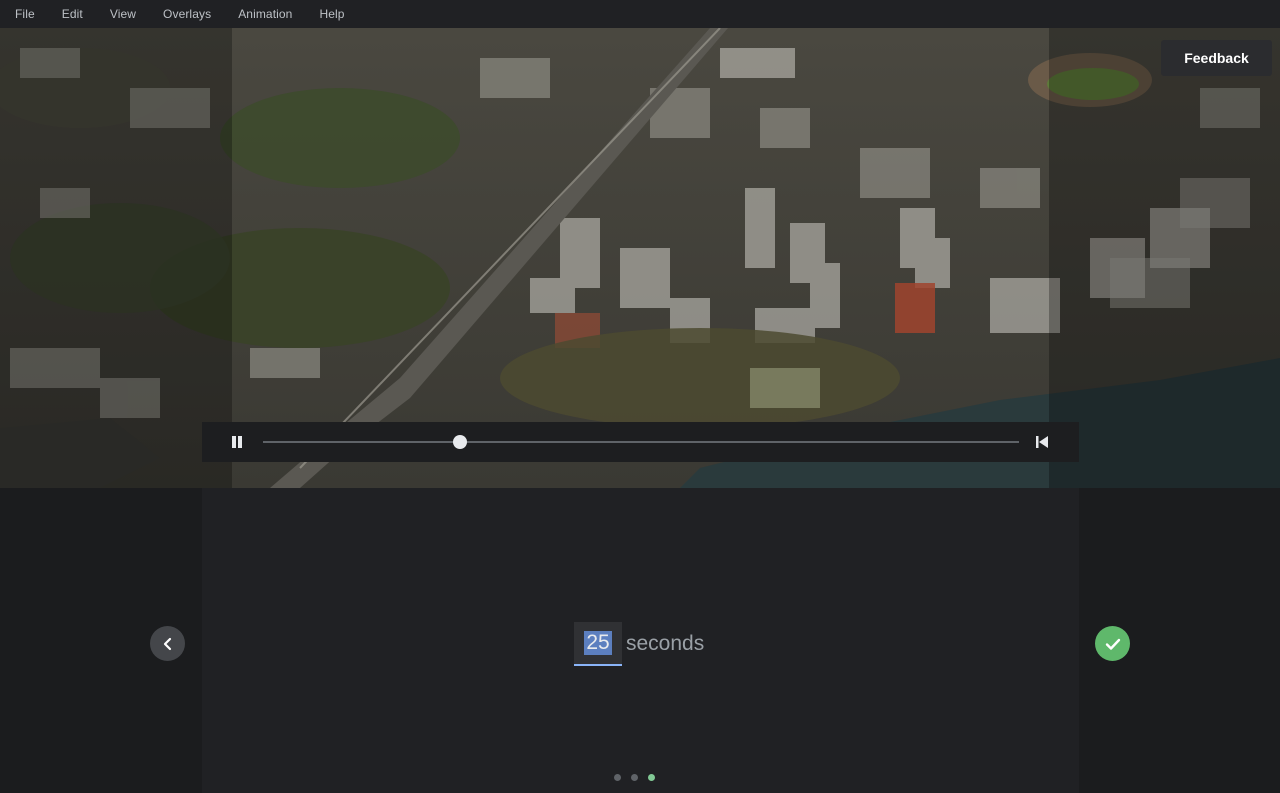 The width and height of the screenshot is (1280, 793). I want to click on back-button, so click(167, 643).